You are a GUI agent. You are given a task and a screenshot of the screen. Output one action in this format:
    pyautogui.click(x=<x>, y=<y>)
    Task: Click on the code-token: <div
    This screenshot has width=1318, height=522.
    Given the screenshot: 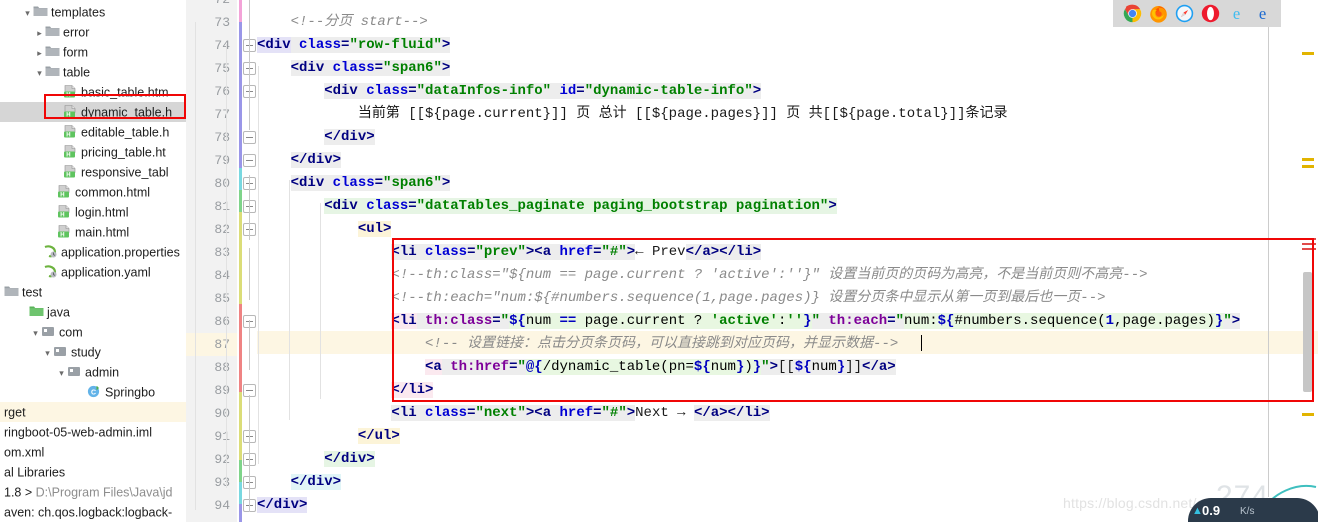 What is the action you would take?
    pyautogui.click(x=274, y=45)
    